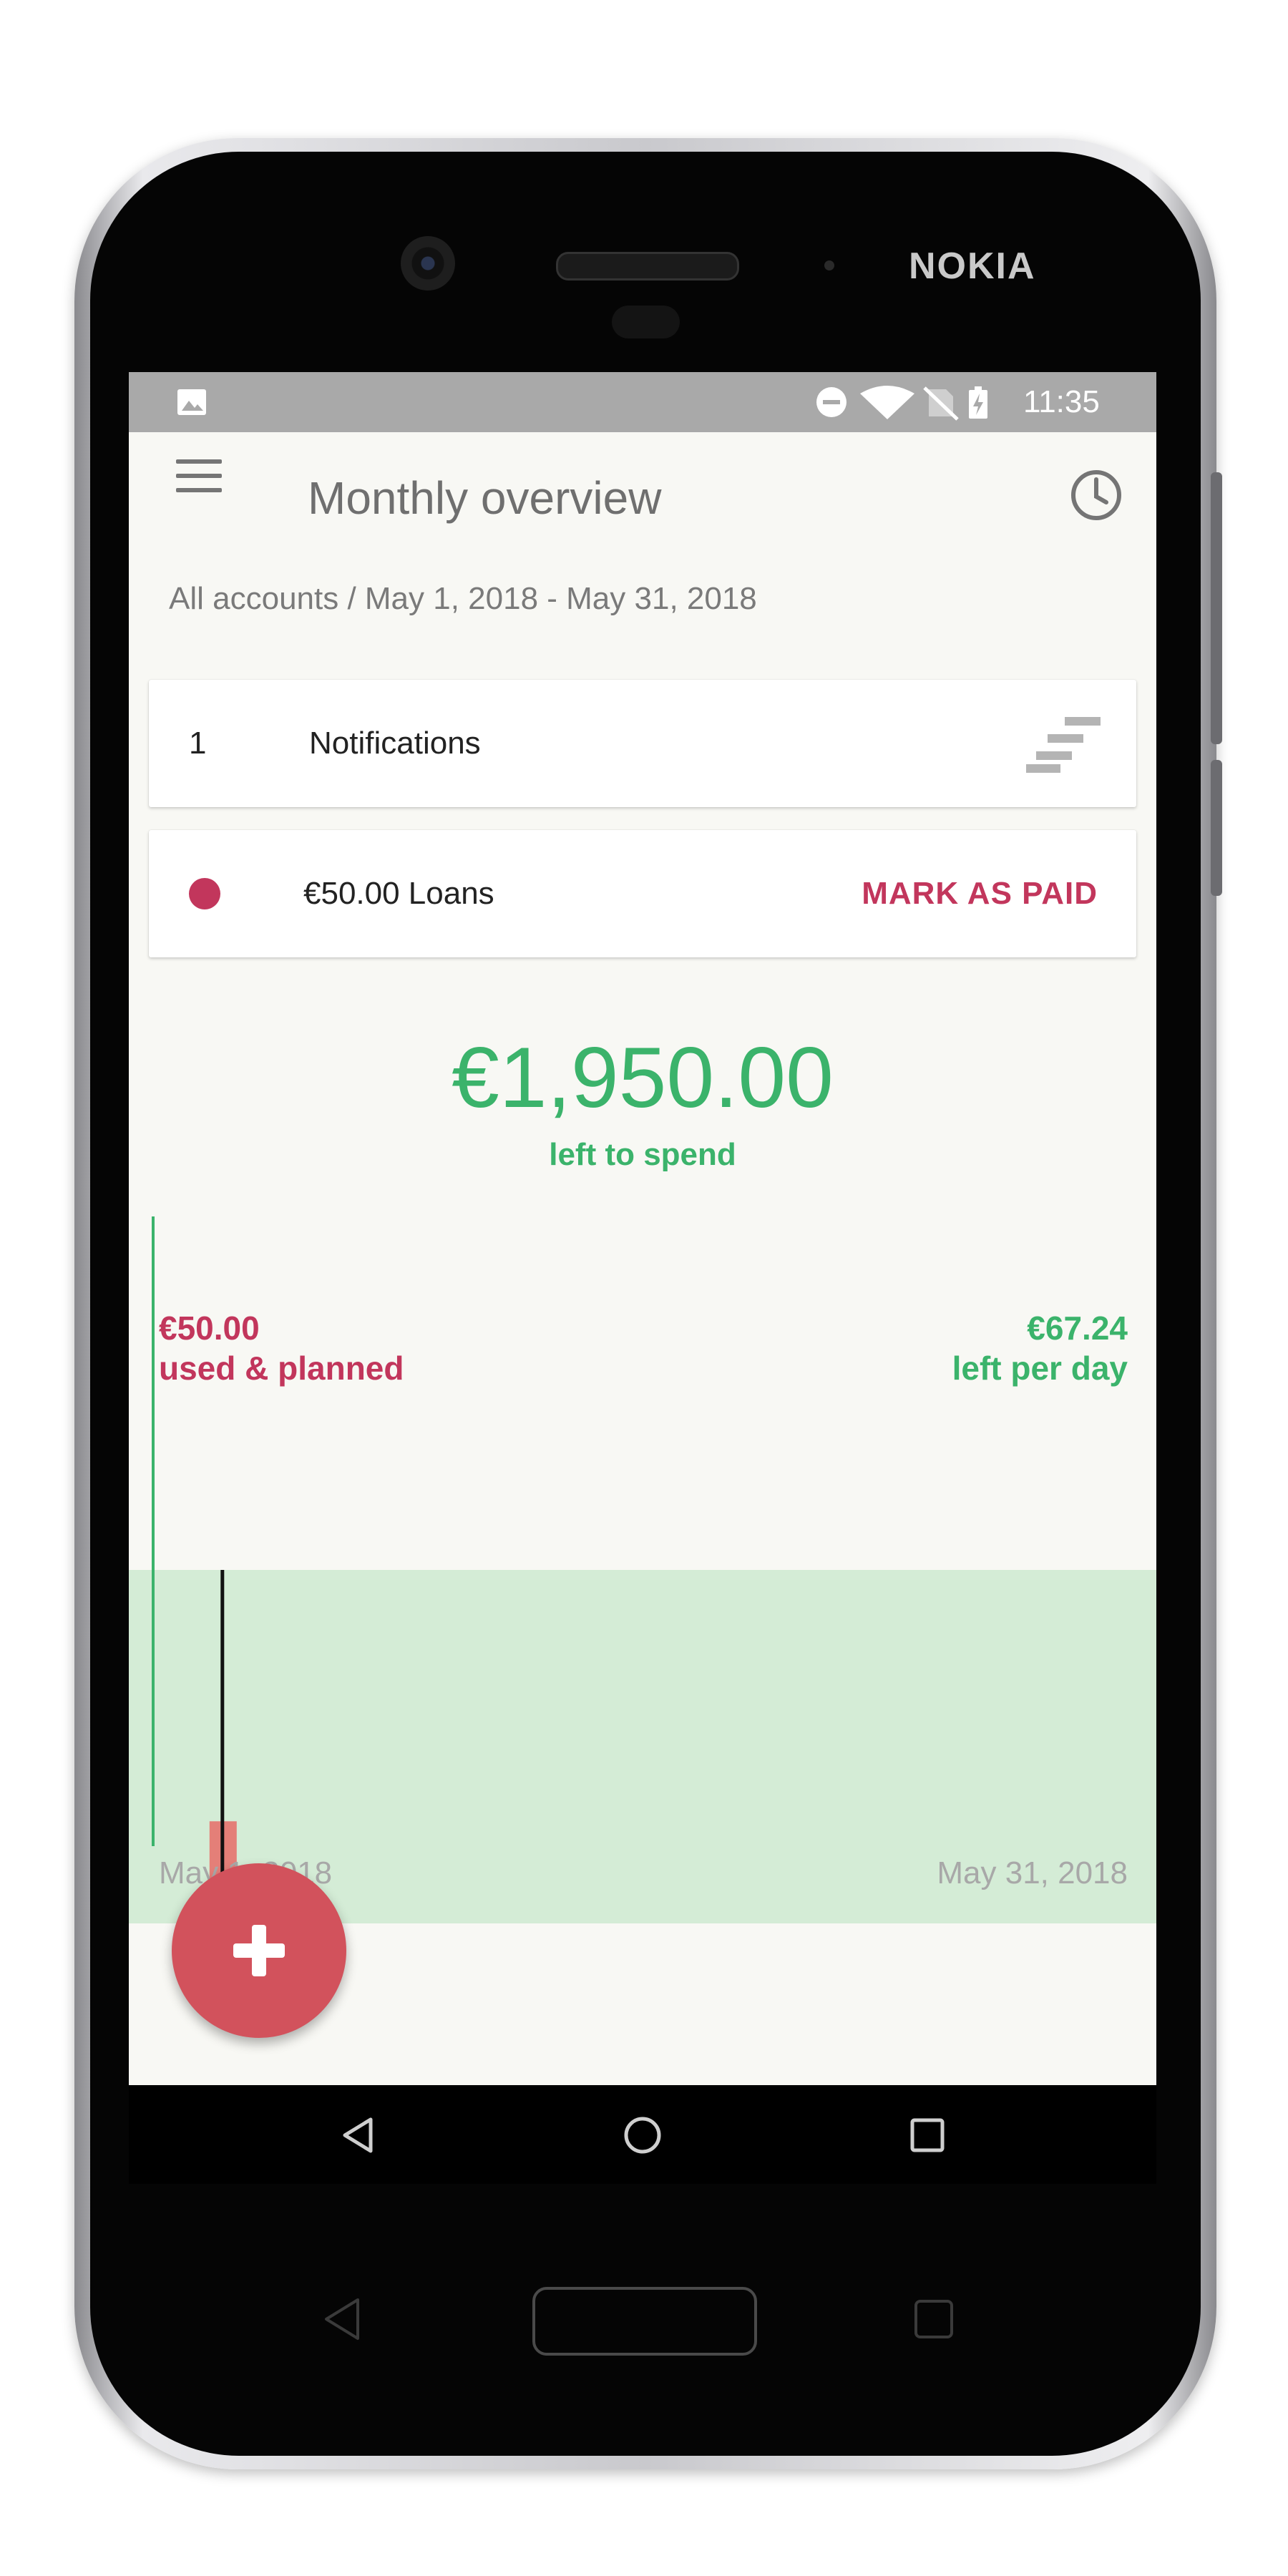 The height and width of the screenshot is (2576, 1288). I want to click on per-day-label: left per day, so click(1040, 1368).